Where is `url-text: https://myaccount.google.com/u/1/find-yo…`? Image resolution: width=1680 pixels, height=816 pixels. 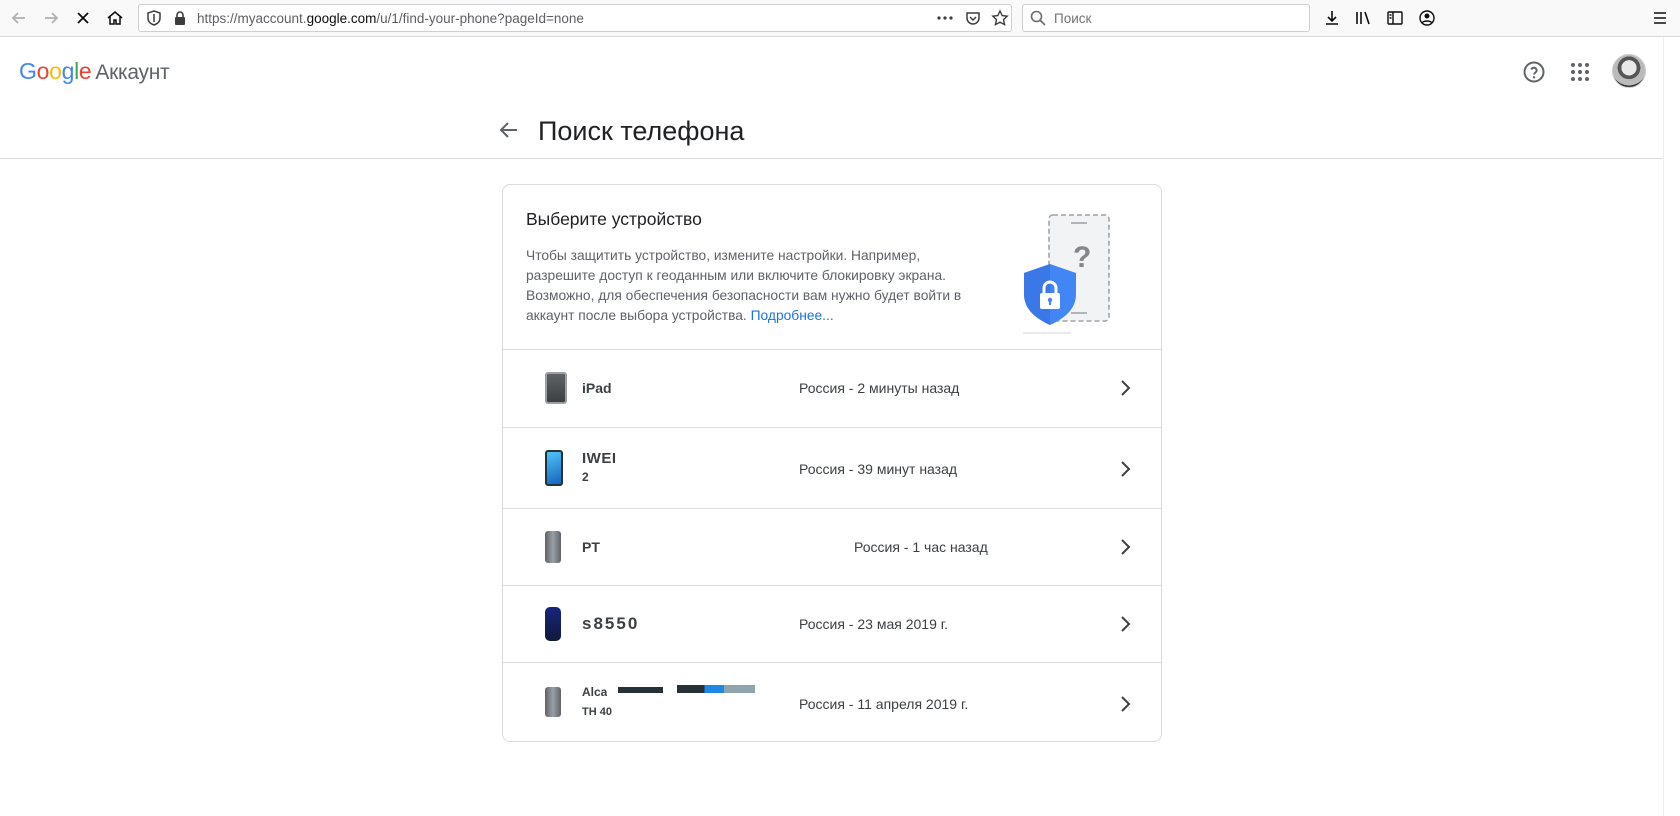 url-text: https://myaccount.google.com/u/1/find-yo… is located at coordinates (390, 18).